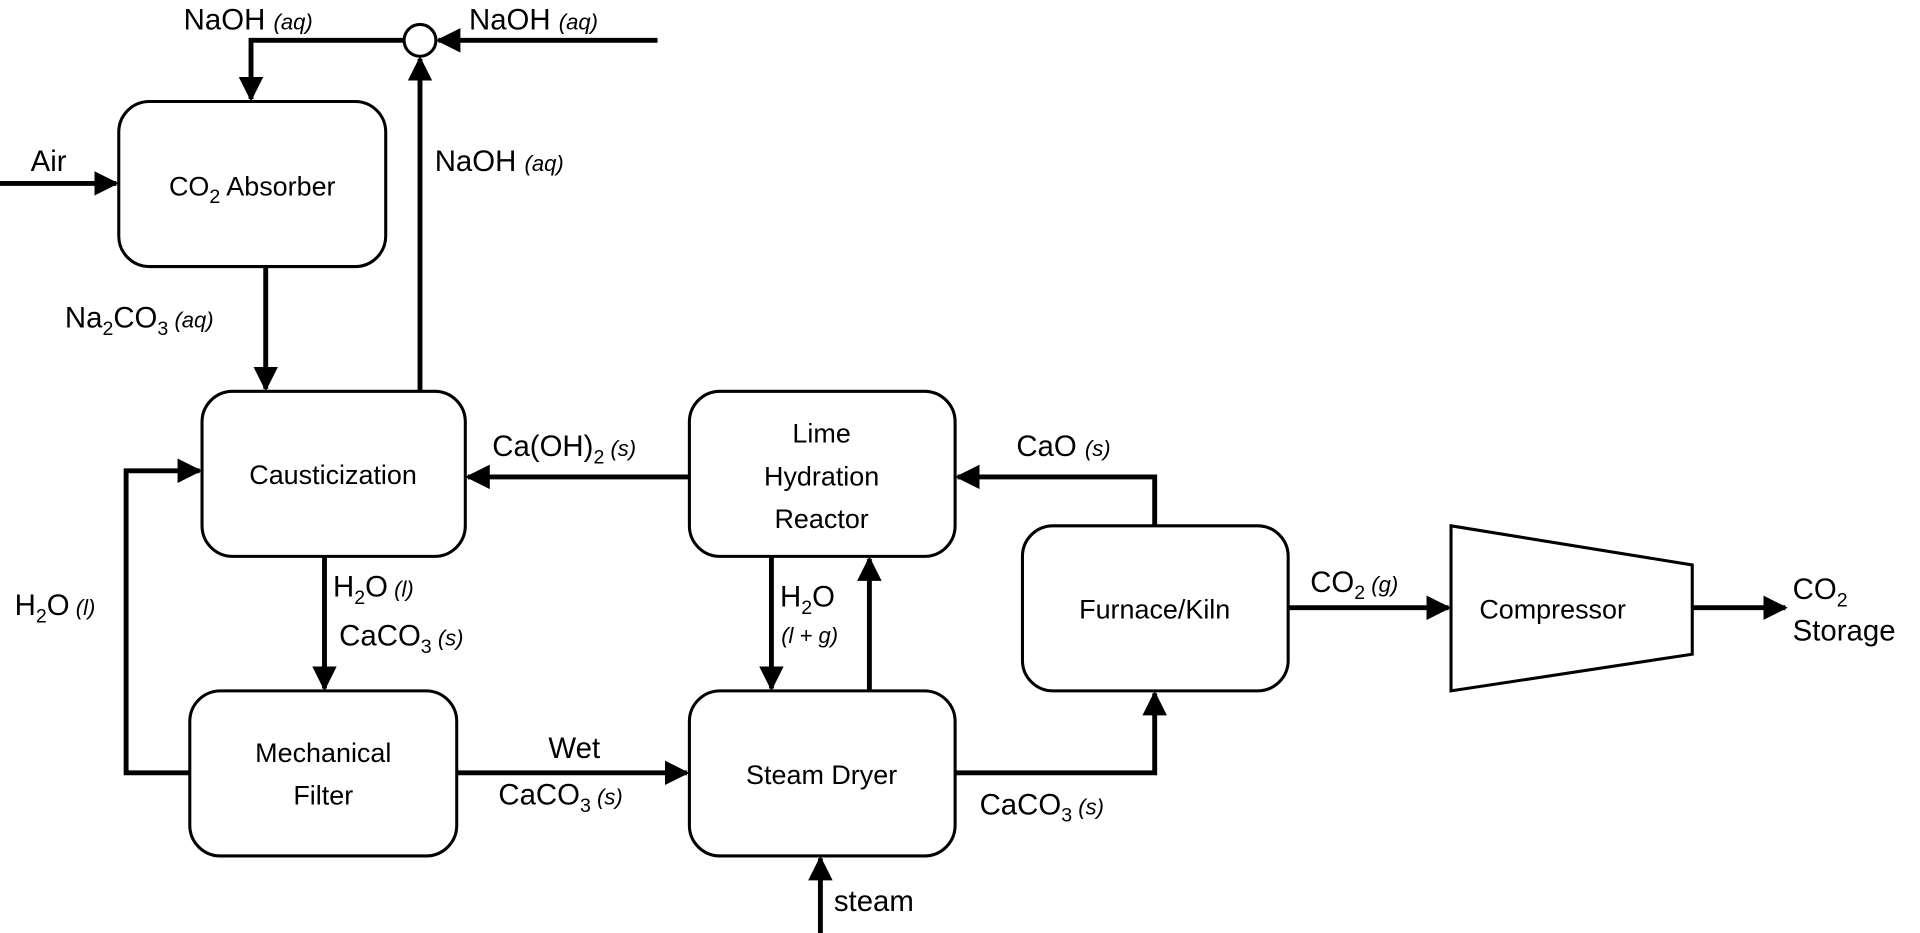  I want to click on mechanical-filter-box, so click(323, 773).